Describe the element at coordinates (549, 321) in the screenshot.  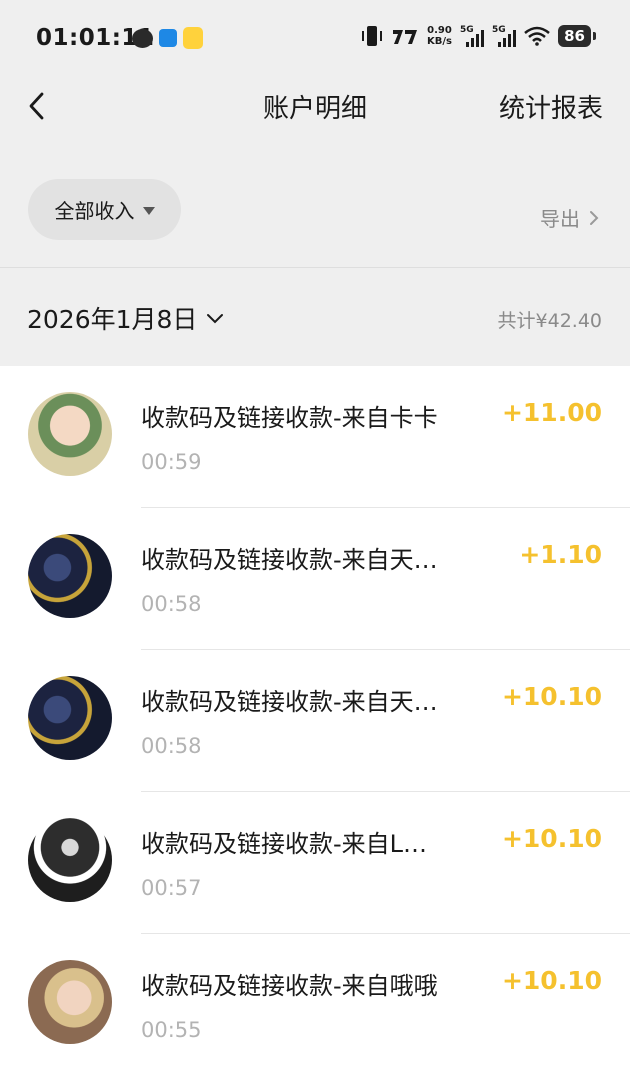
I see `daily-total: 共计¥42.40` at that location.